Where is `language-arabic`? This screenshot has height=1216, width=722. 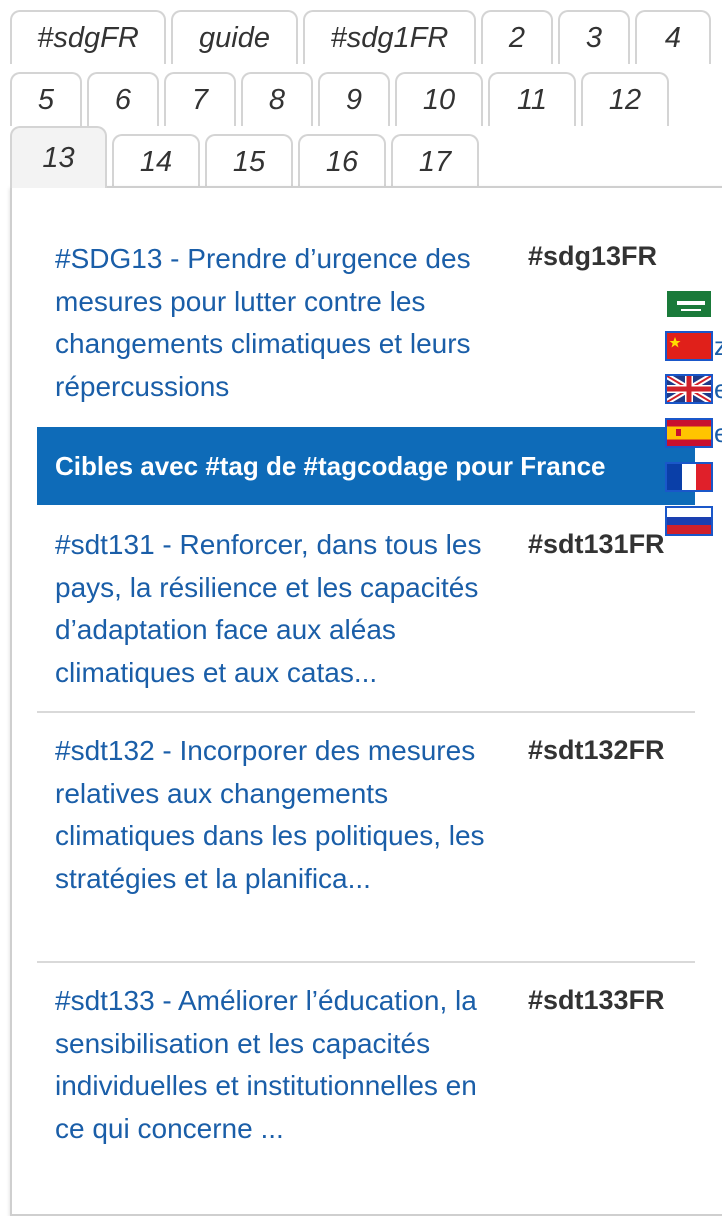 language-arabic is located at coordinates (689, 304).